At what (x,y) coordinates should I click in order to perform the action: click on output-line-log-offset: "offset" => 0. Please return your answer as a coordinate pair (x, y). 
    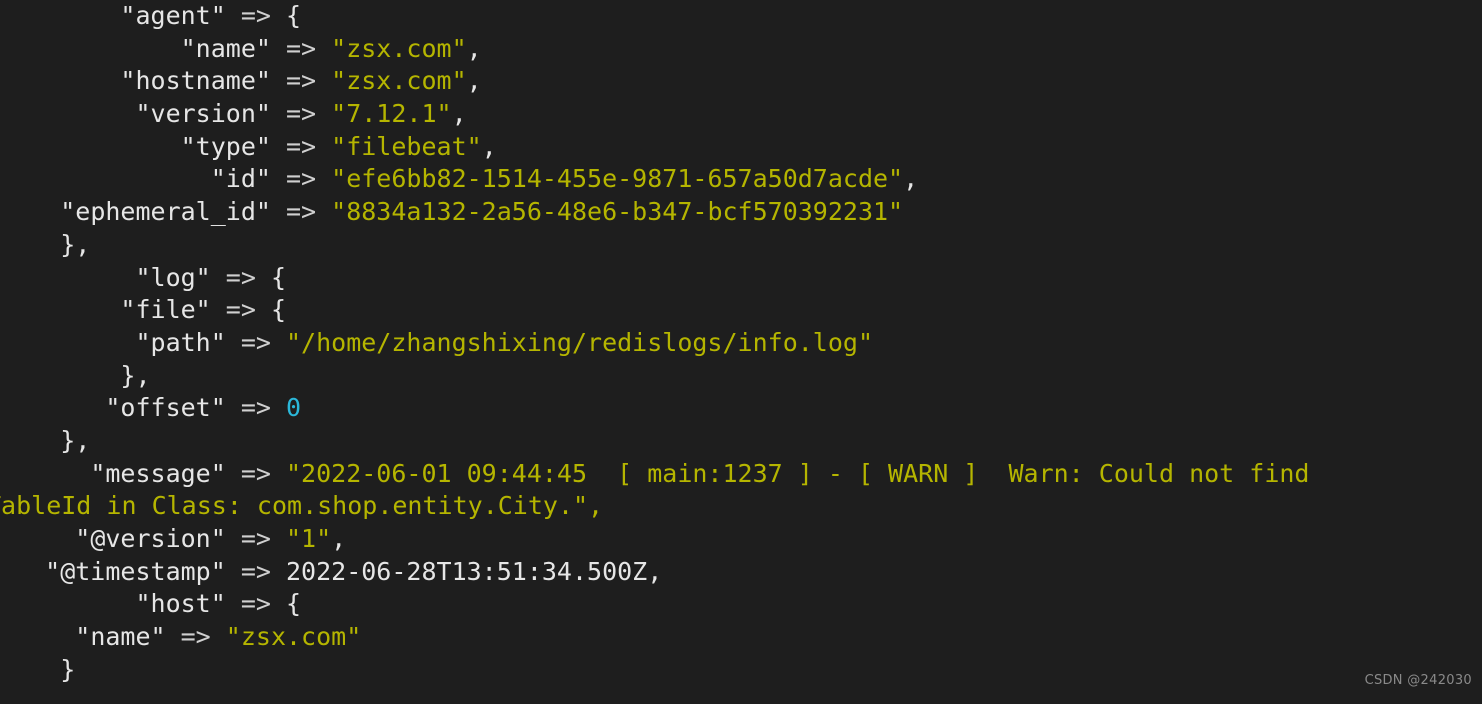
    Looking at the image, I should click on (655, 408).